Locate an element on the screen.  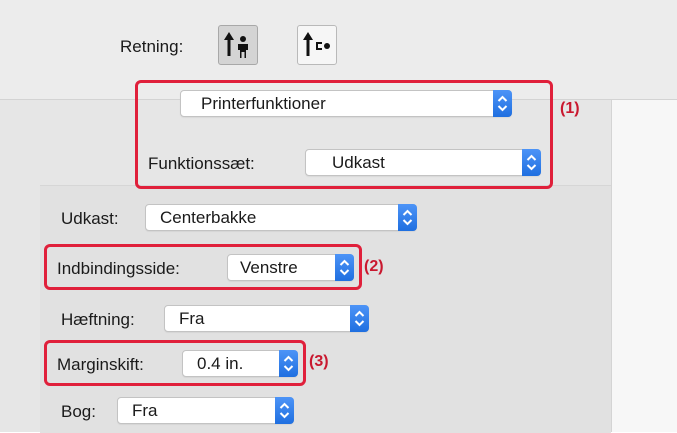
output-value: Centerbakke is located at coordinates (208, 217).